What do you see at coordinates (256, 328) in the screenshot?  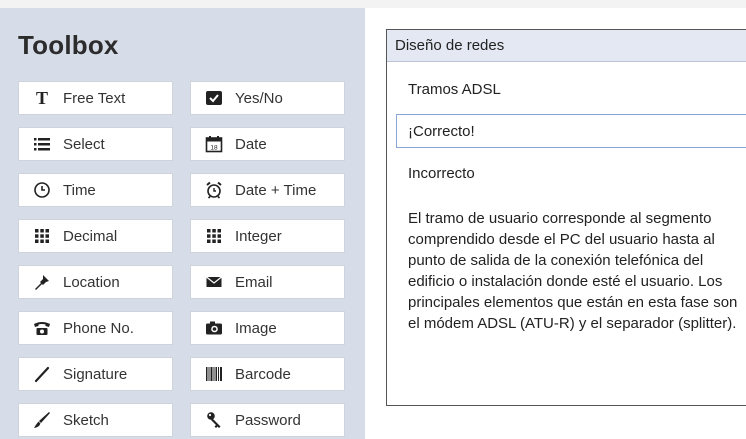 I see `toolbox-item-label: Image` at bounding box center [256, 328].